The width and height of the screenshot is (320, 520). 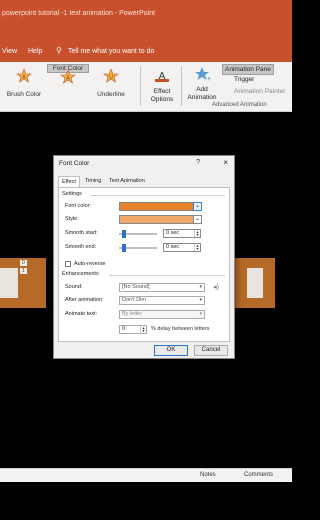 What do you see at coordinates (239, 105) in the screenshot?
I see `group-label: Advanced Animation` at bounding box center [239, 105].